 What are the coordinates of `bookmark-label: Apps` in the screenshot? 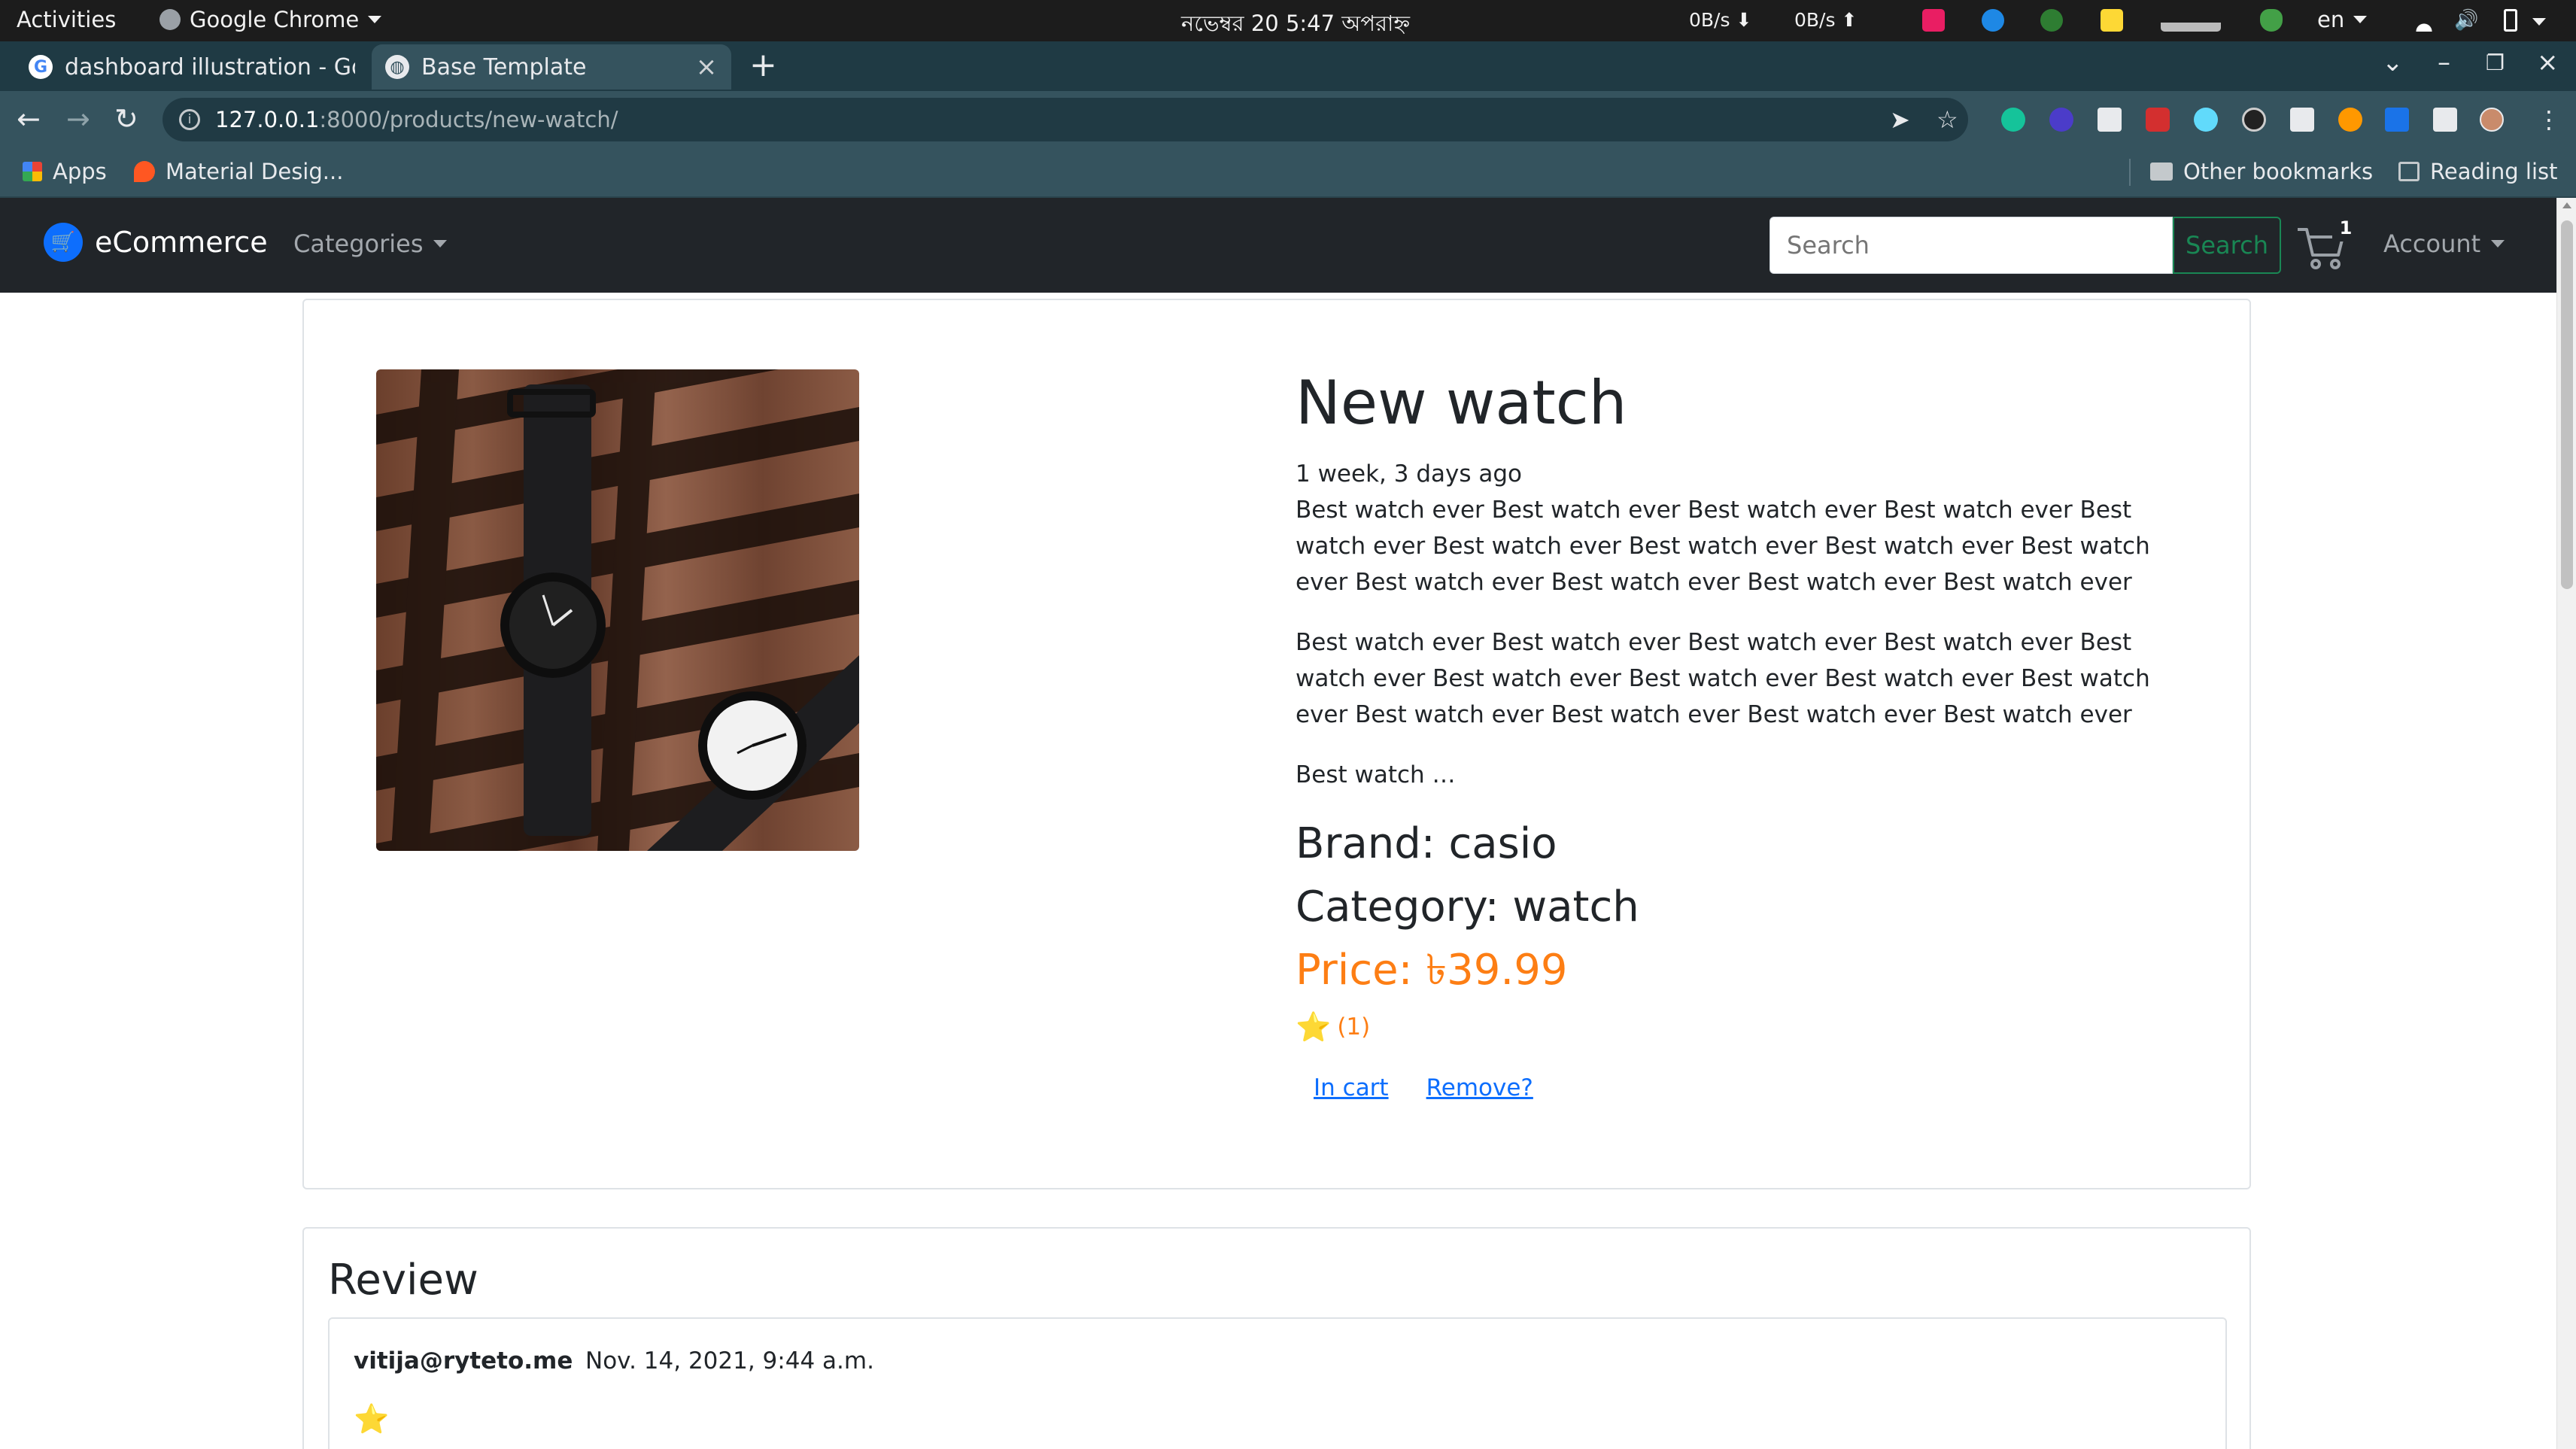 It's located at (80, 171).